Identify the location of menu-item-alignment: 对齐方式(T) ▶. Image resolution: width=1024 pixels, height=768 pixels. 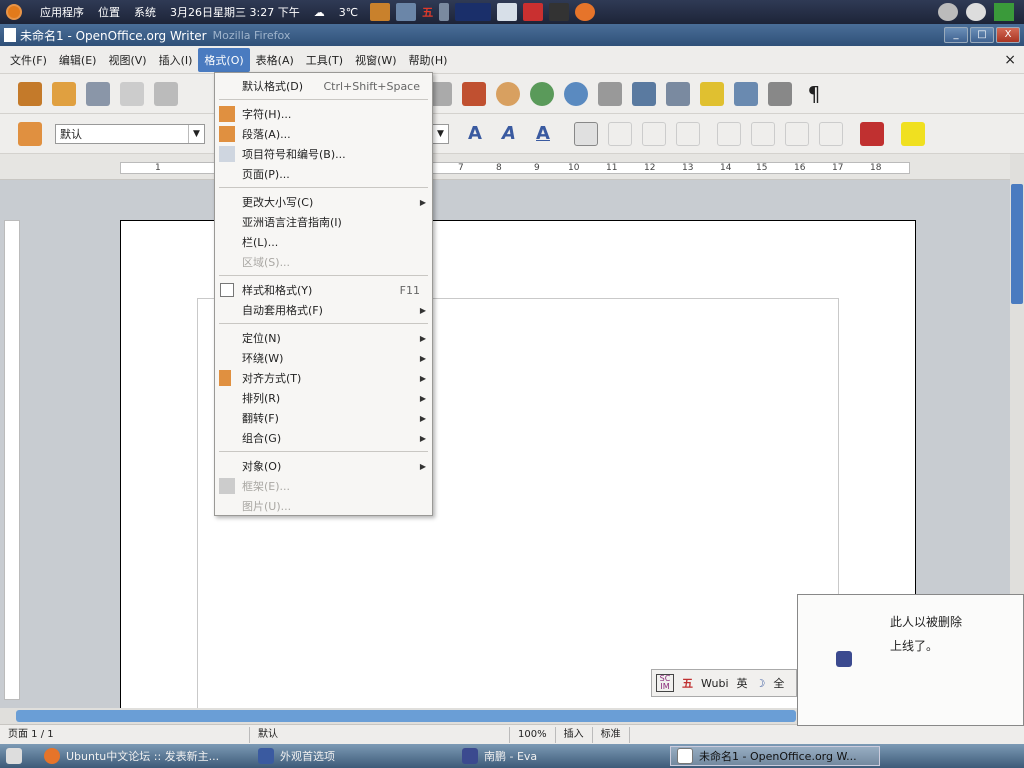
(323, 378).